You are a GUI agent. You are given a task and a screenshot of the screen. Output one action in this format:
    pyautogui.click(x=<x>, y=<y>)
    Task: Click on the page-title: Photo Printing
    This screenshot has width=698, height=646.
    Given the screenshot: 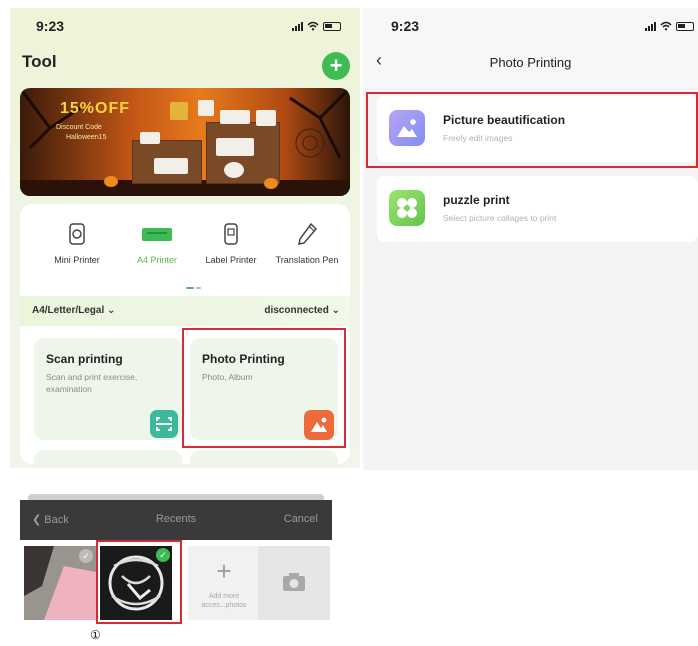 What is the action you would take?
    pyautogui.click(x=530, y=62)
    